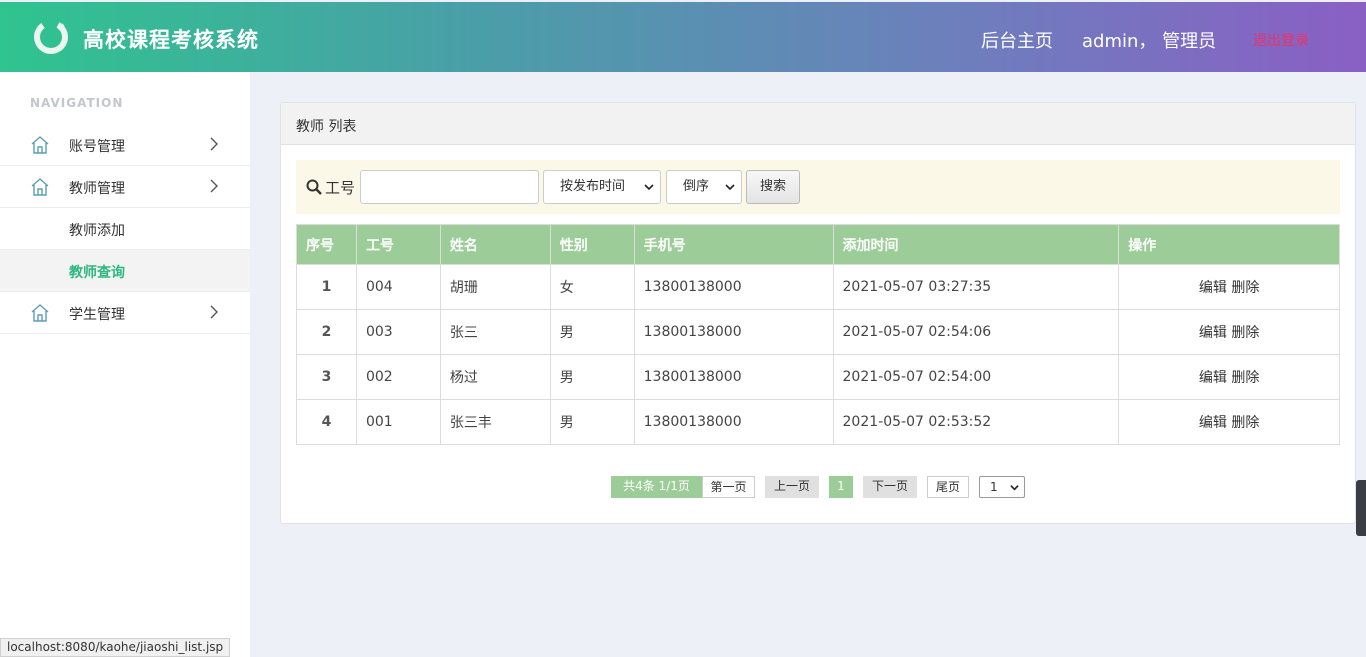 The image size is (1366, 657). Describe the element at coordinates (495, 244) in the screenshot. I see `column-header: 姓名` at that location.